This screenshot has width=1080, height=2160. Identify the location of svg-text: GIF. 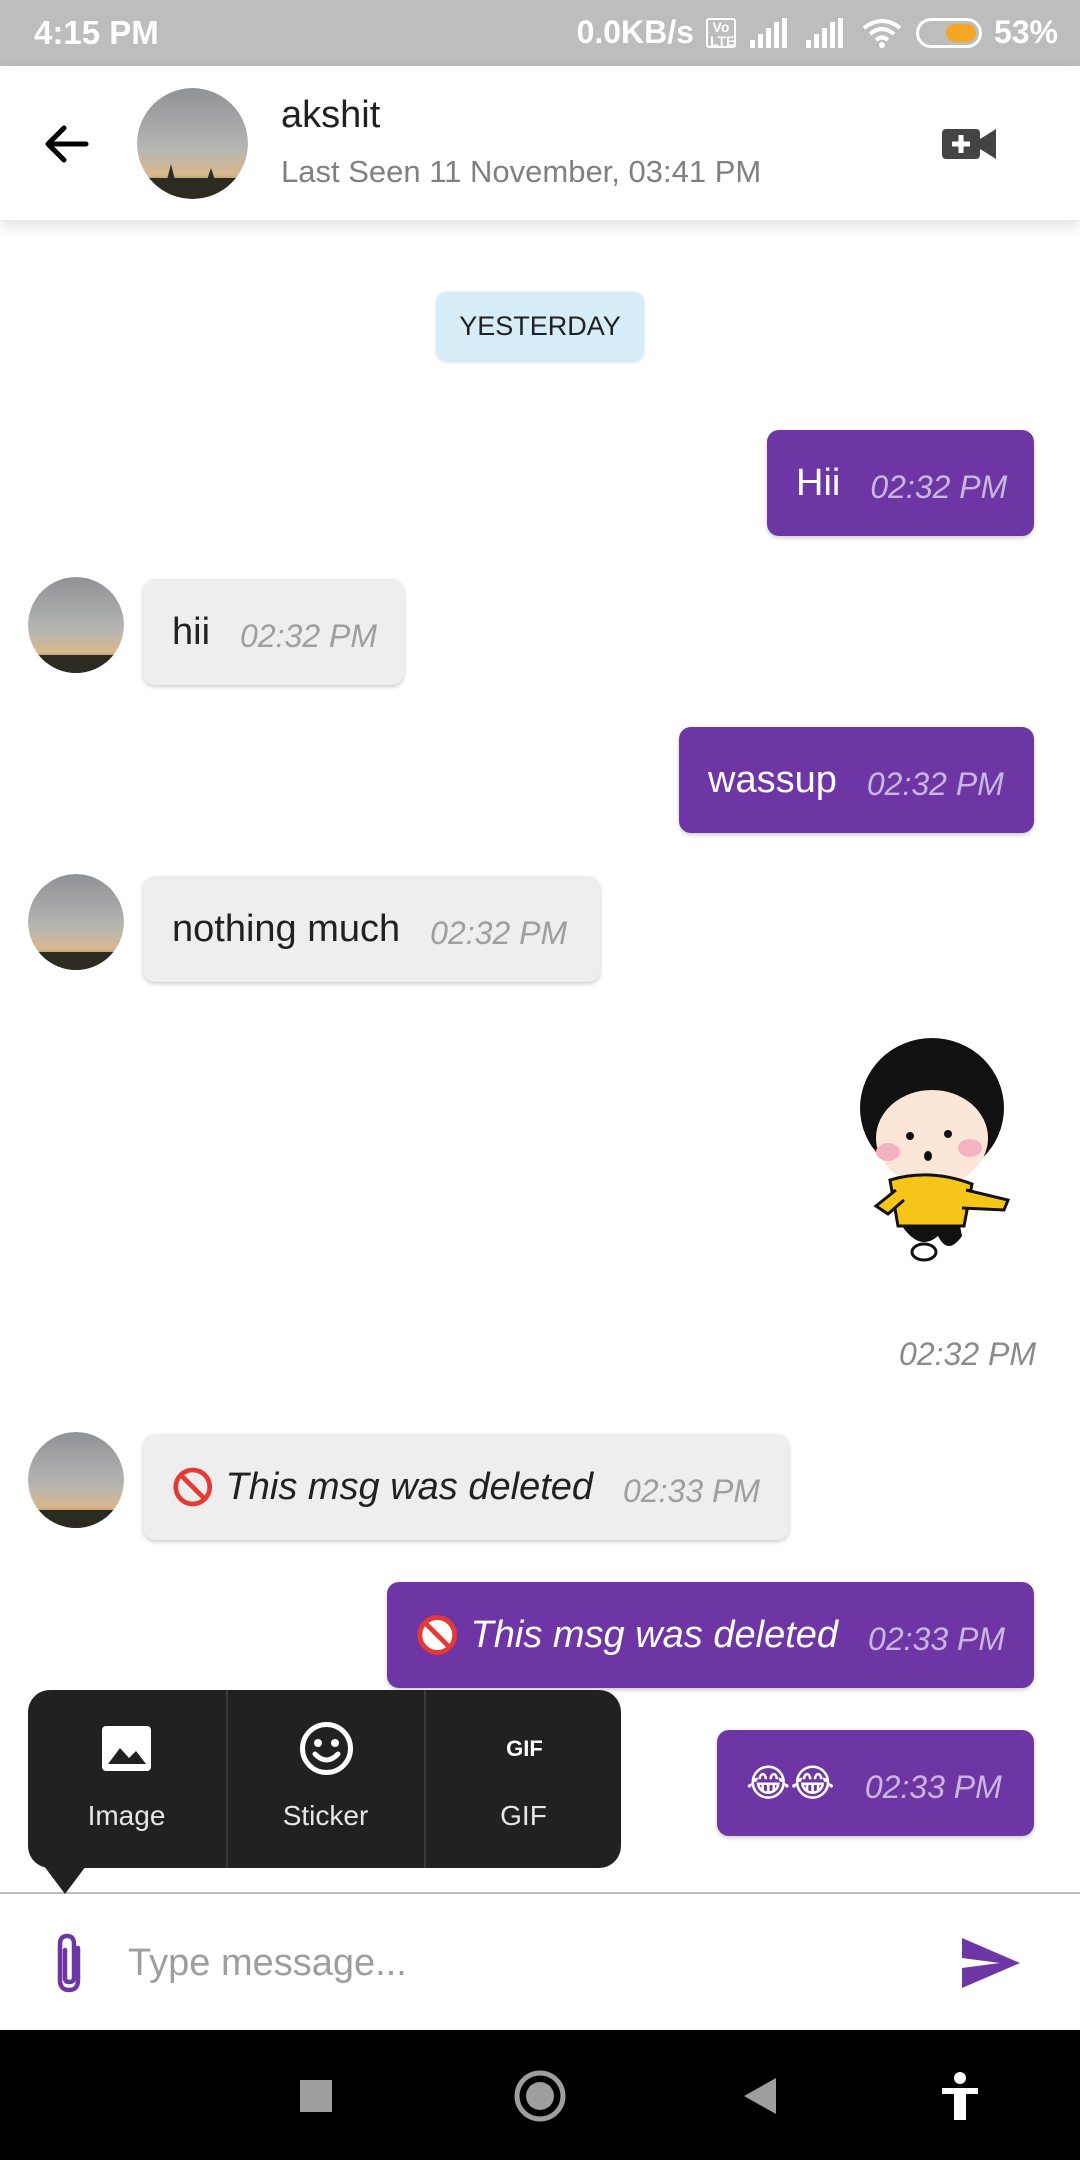
(524, 1748).